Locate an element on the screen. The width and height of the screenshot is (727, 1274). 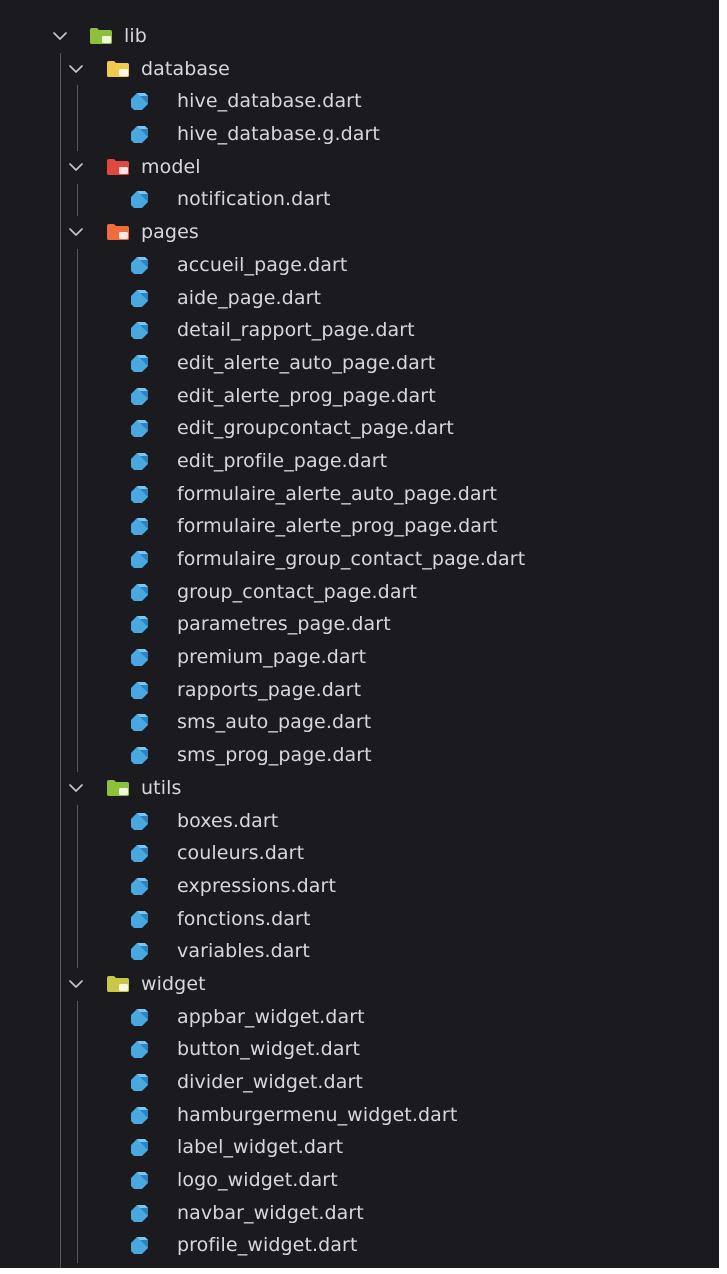
tree-file: boxes.dart is located at coordinates (359, 821).